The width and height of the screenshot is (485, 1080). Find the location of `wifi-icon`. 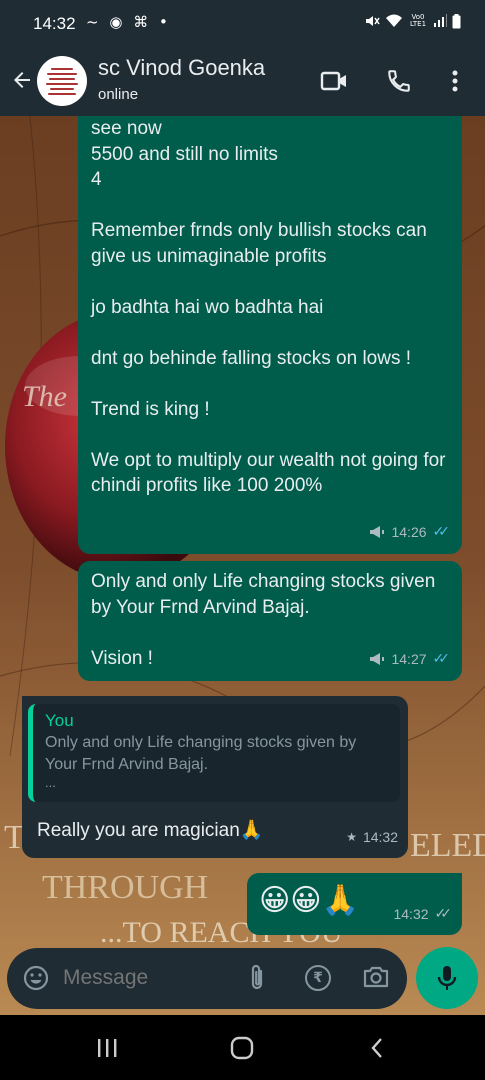

wifi-icon is located at coordinates (394, 20).